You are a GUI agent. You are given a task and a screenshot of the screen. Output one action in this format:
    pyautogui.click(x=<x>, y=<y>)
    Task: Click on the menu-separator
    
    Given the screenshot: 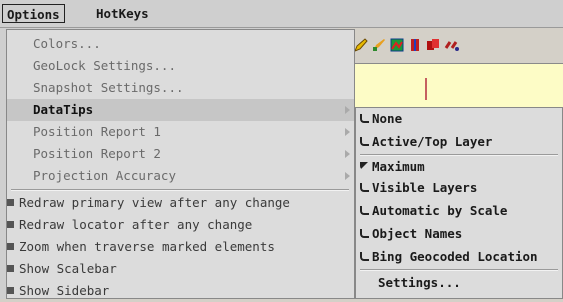 What is the action you would take?
    pyautogui.click(x=180, y=190)
    